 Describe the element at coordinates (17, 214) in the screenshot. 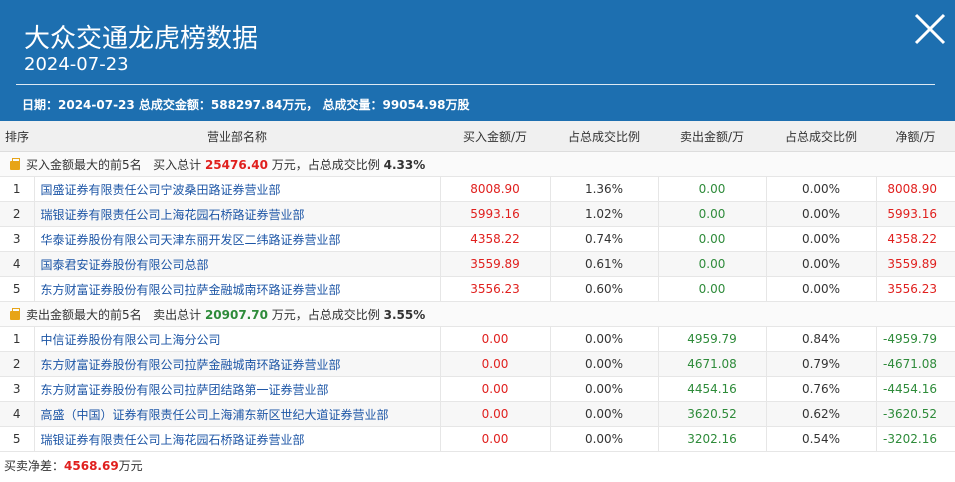

I see `row-rank: 2` at that location.